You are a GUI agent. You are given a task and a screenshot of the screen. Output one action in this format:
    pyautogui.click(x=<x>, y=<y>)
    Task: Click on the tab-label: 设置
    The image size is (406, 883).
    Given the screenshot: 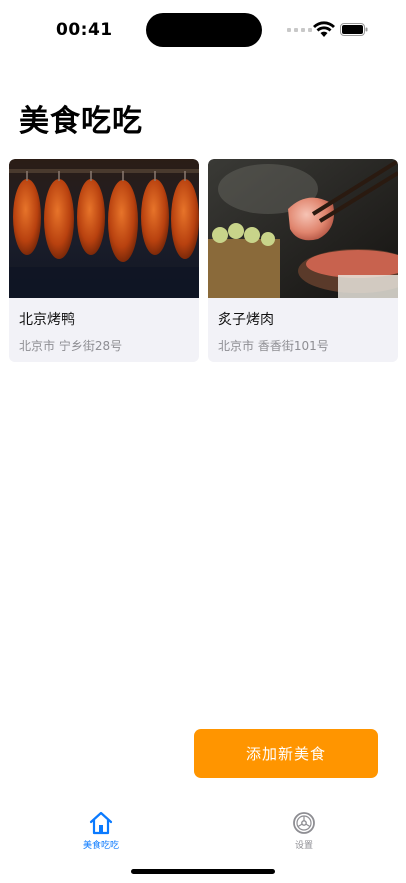 What is the action you would take?
    pyautogui.click(x=303, y=846)
    